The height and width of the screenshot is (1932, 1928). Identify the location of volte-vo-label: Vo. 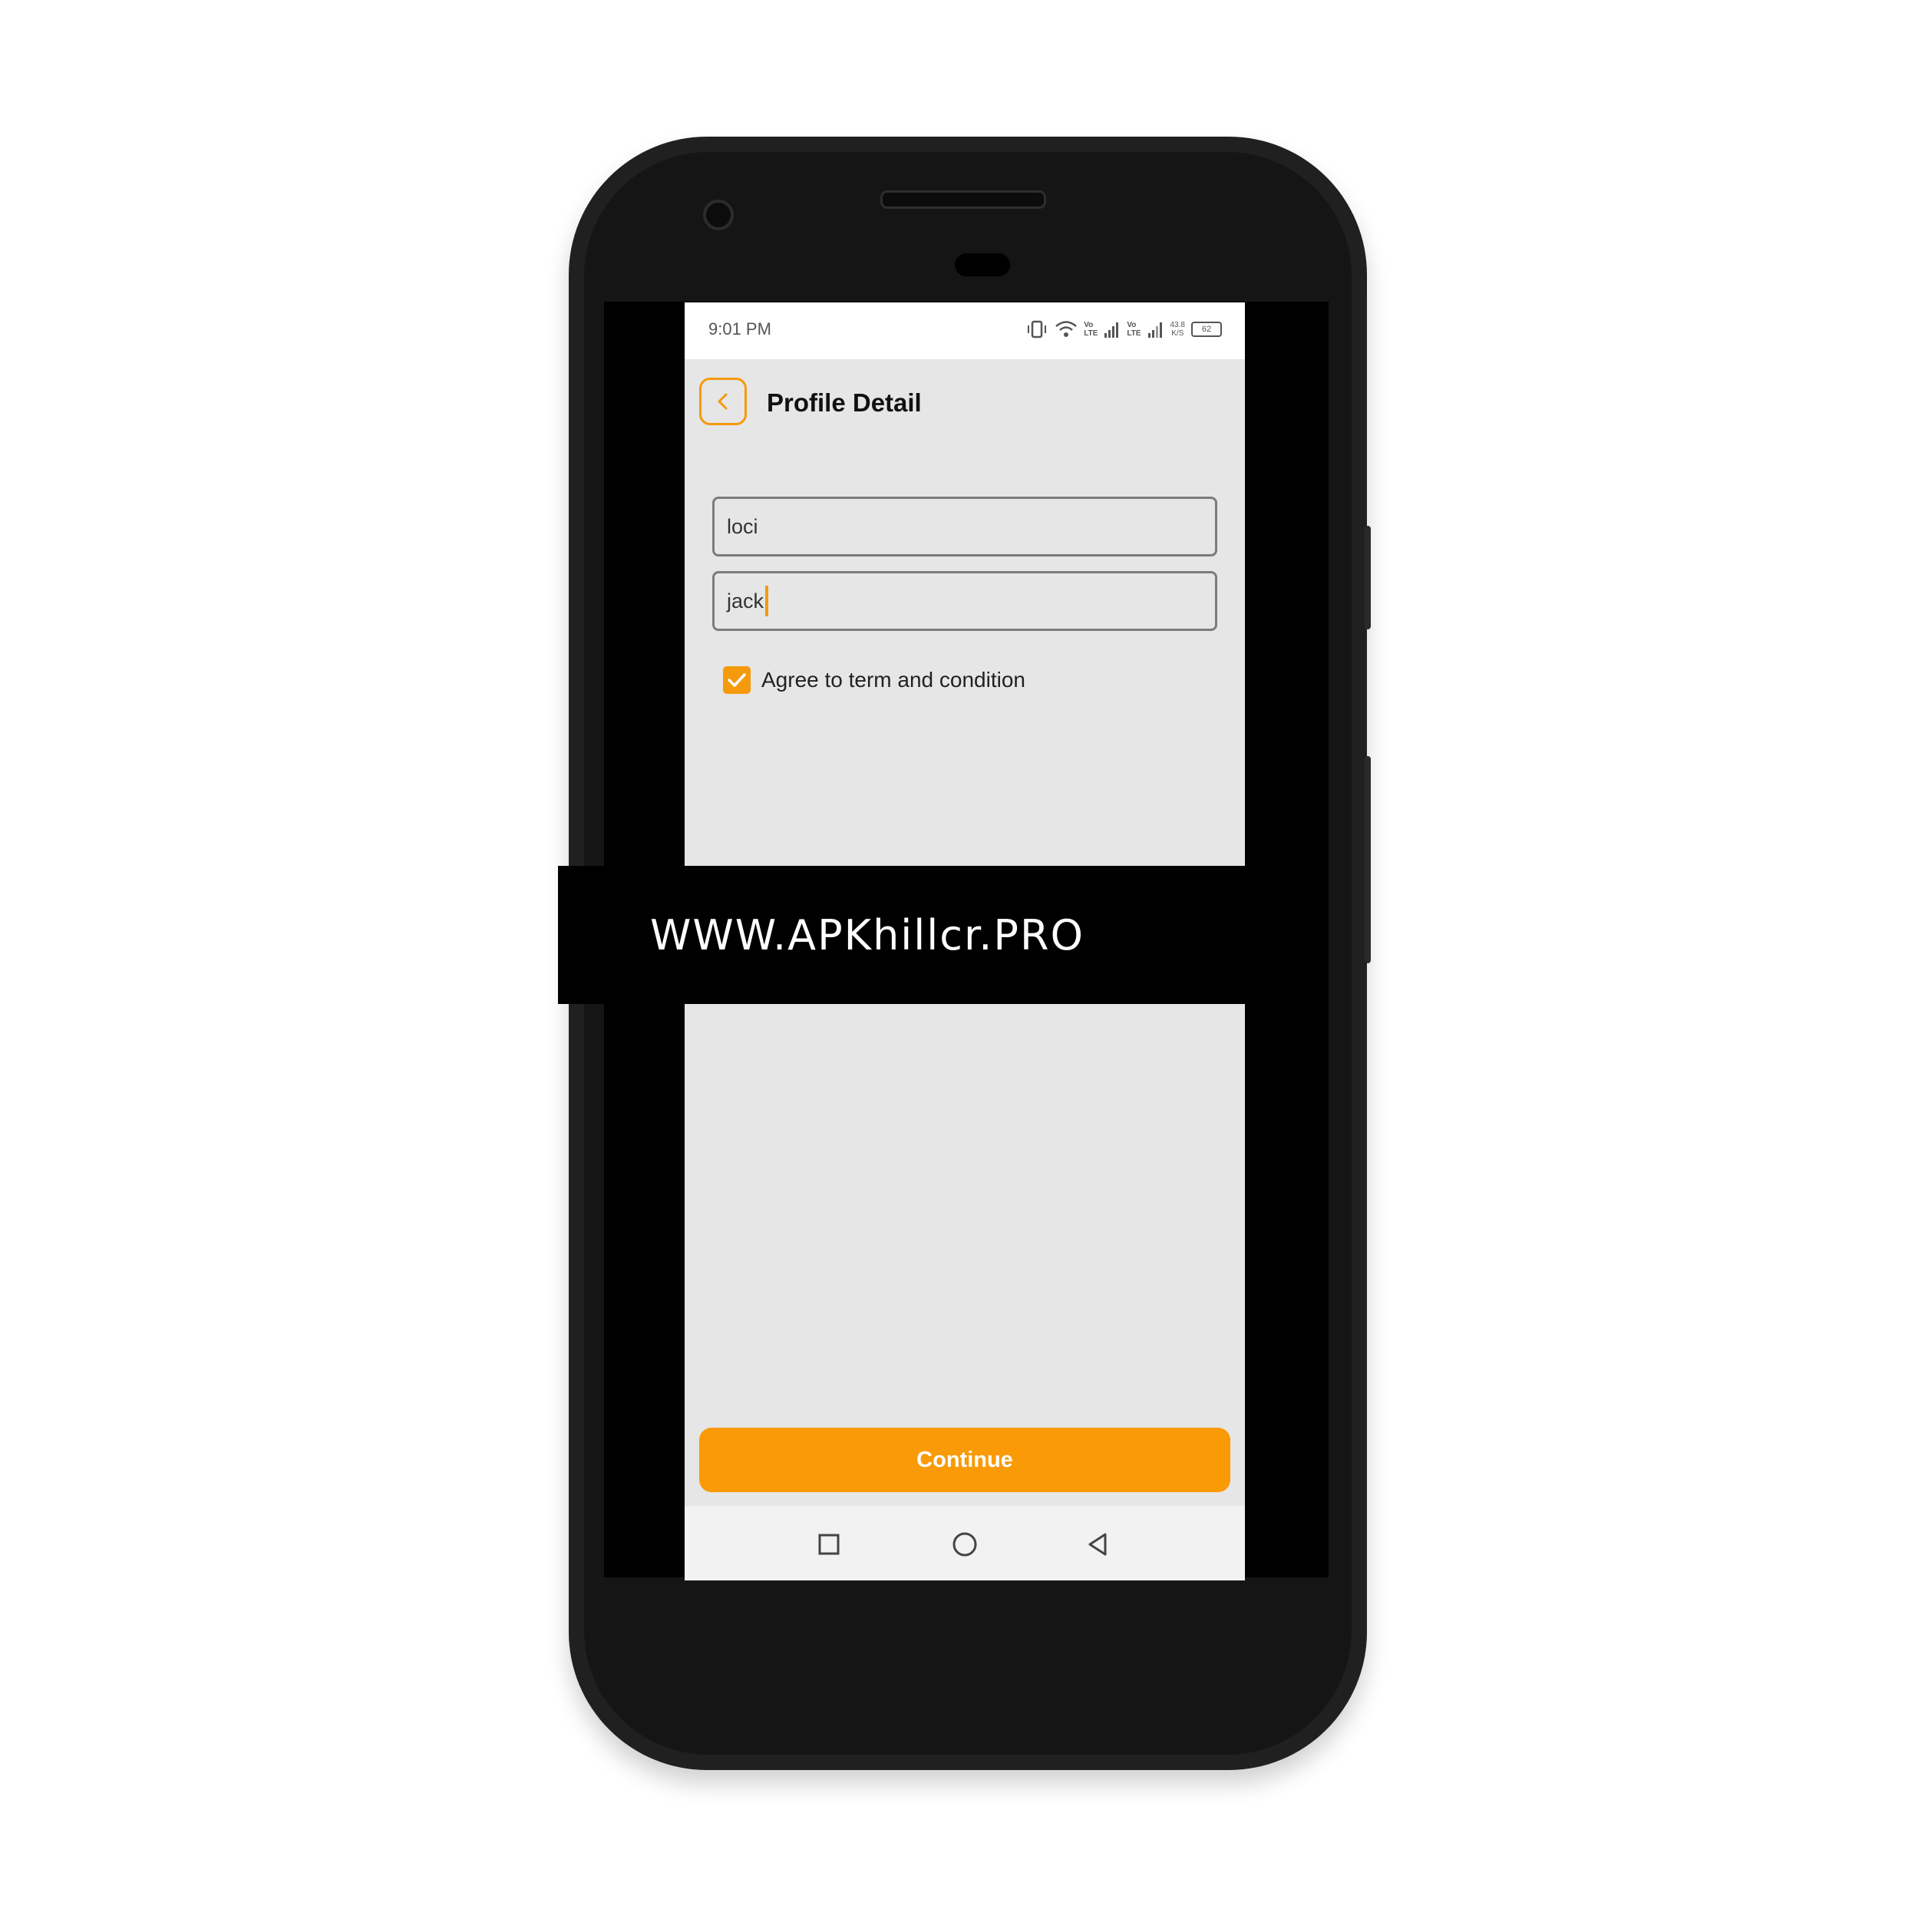
(1089, 325).